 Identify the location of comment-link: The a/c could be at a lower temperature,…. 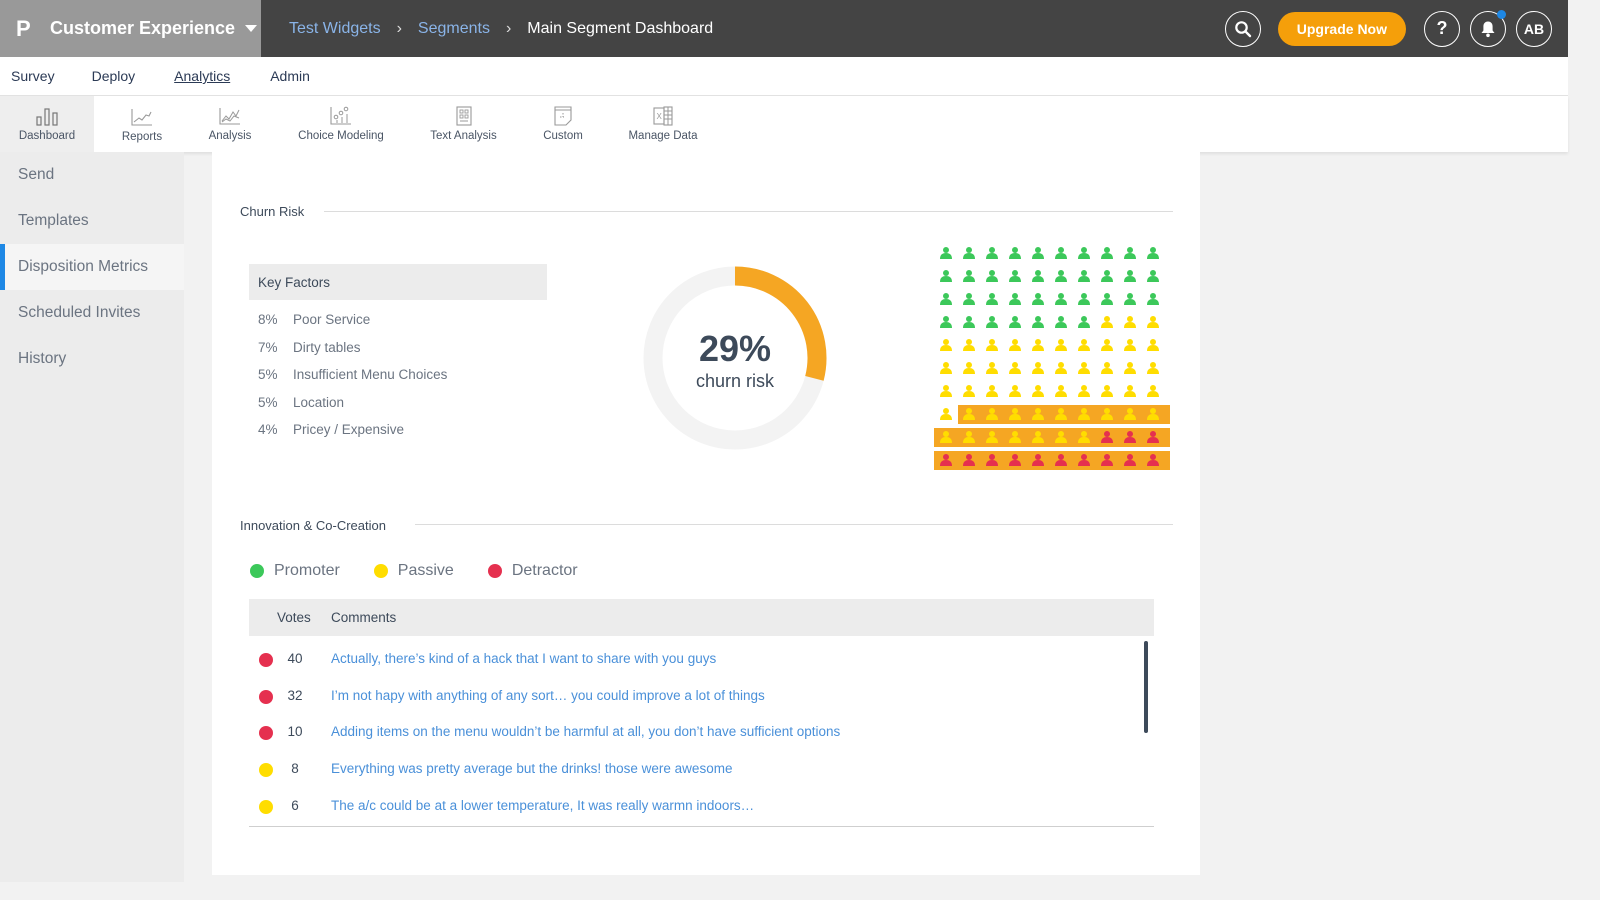
(542, 805).